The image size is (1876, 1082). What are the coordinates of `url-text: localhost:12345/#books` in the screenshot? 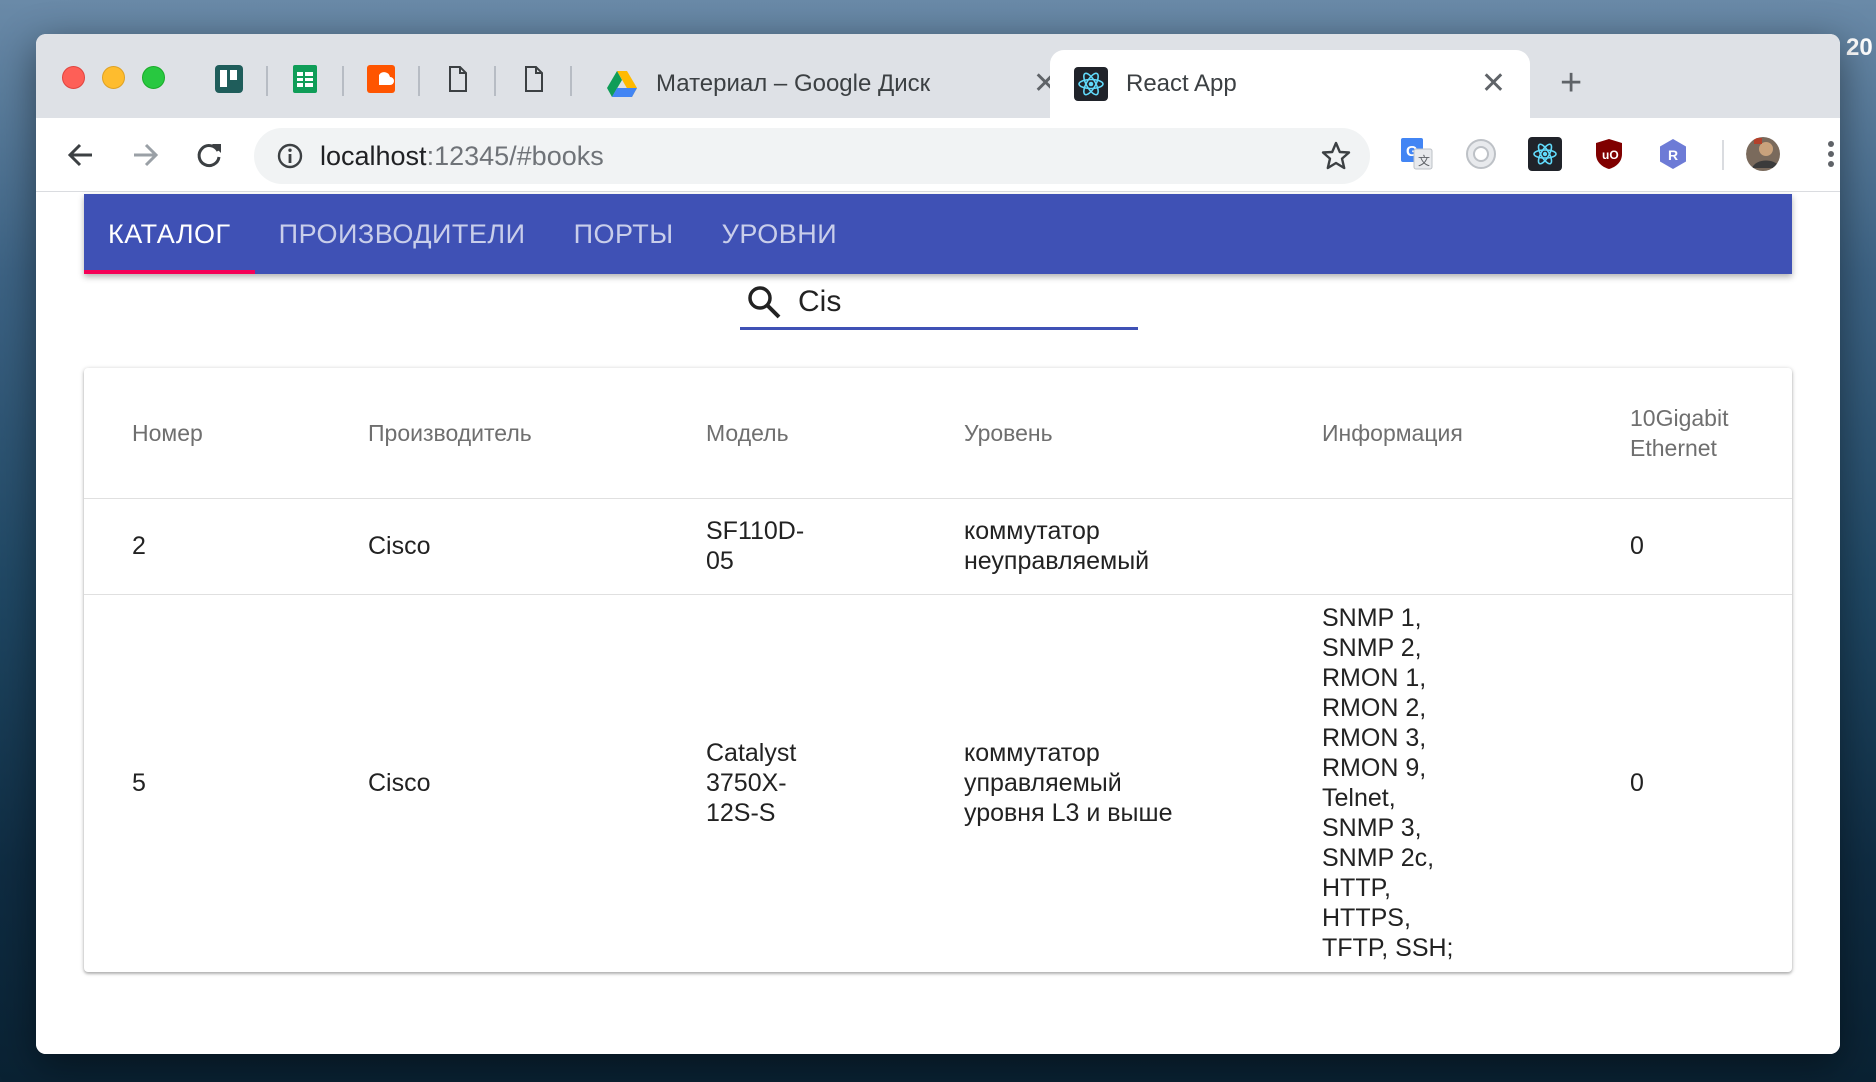 It's located at (462, 156).